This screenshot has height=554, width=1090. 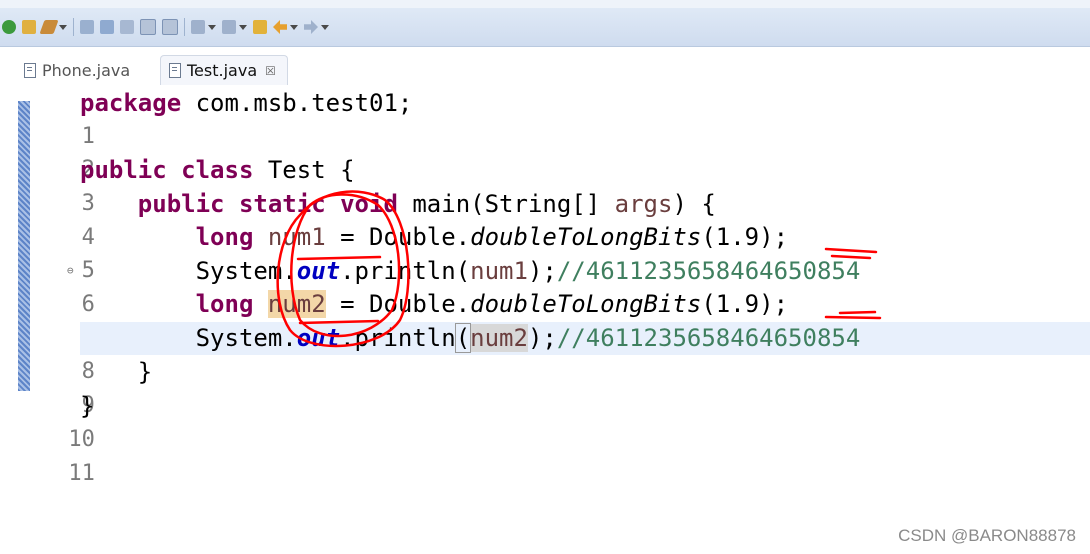 What do you see at coordinates (643, 204) in the screenshot?
I see `parameter: args` at bounding box center [643, 204].